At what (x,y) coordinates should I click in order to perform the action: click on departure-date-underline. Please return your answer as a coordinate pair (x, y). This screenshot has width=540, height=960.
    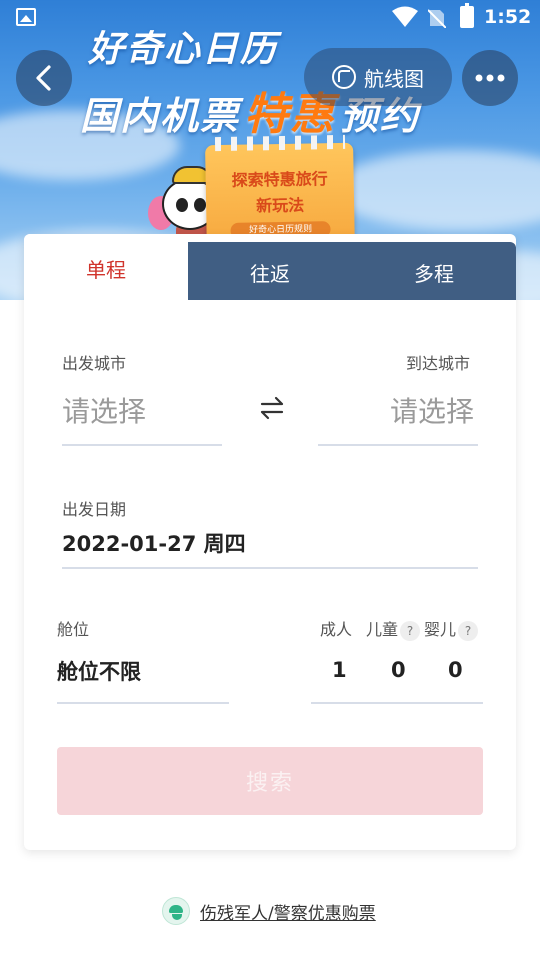
    Looking at the image, I should click on (270, 568).